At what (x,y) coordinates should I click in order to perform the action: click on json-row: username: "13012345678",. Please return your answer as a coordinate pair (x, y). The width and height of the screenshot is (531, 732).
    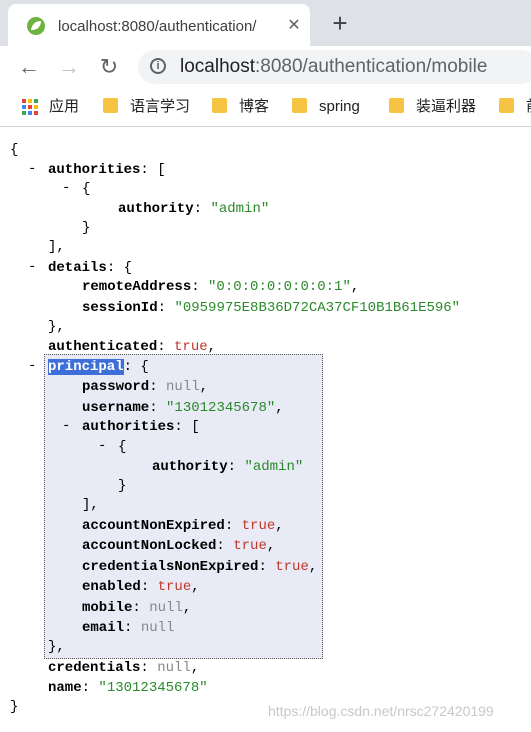
    Looking at the image, I should click on (183, 408).